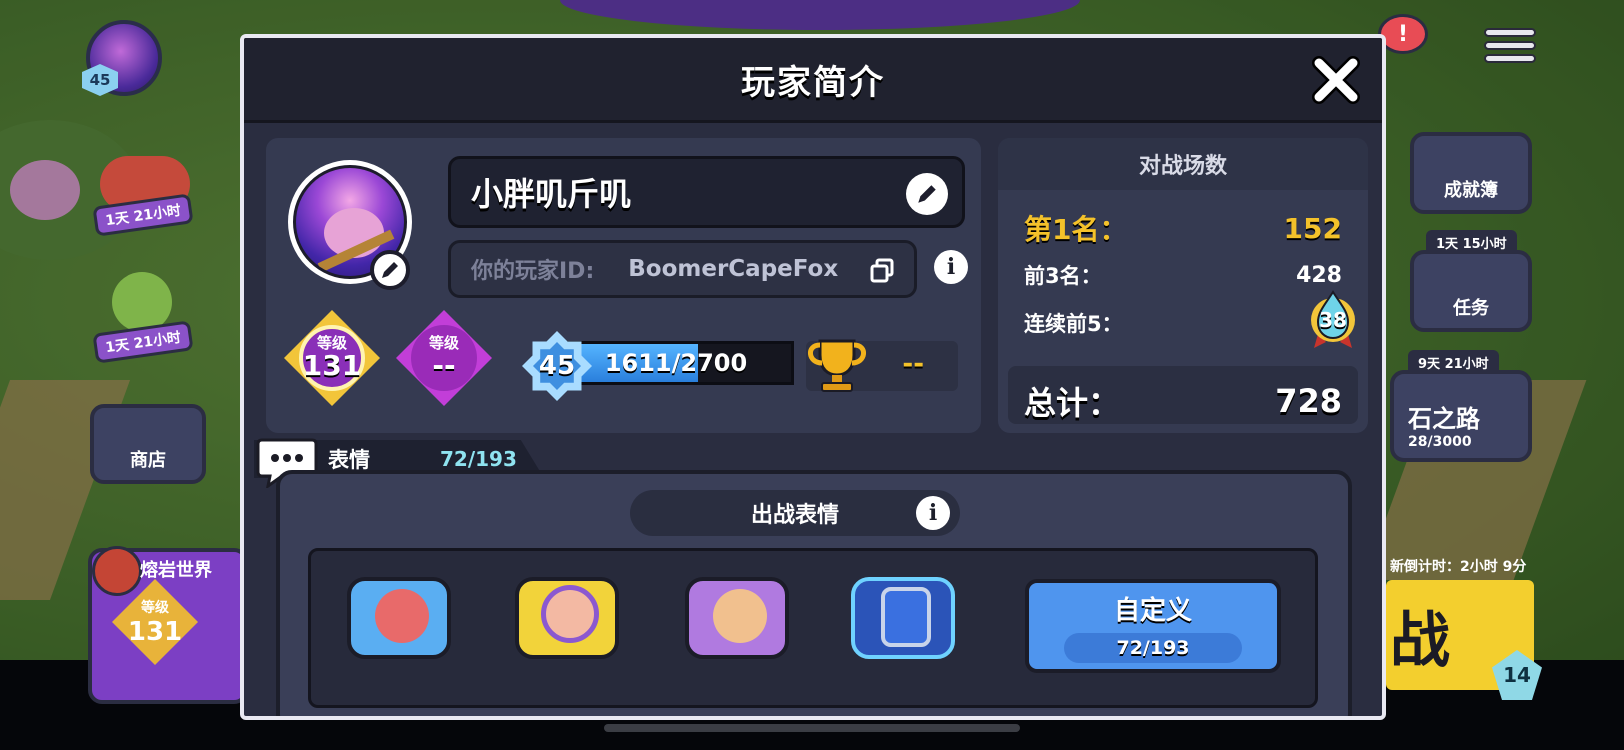 The width and height of the screenshot is (1624, 750). Describe the element at coordinates (148, 444) in the screenshot. I see `shop-button: 商店` at that location.